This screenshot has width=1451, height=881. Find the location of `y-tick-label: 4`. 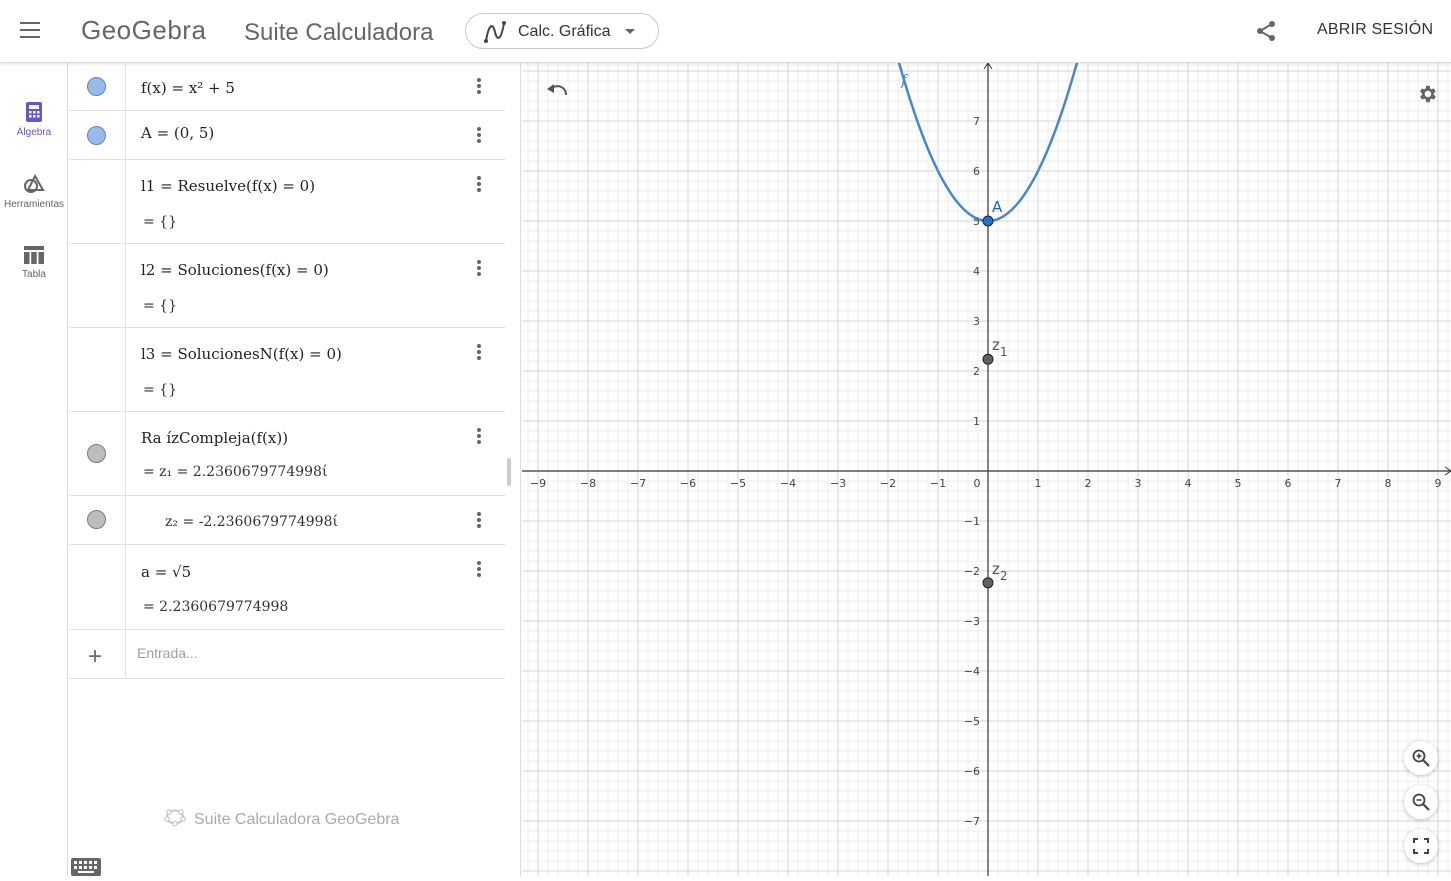

y-tick-label: 4 is located at coordinates (976, 271).